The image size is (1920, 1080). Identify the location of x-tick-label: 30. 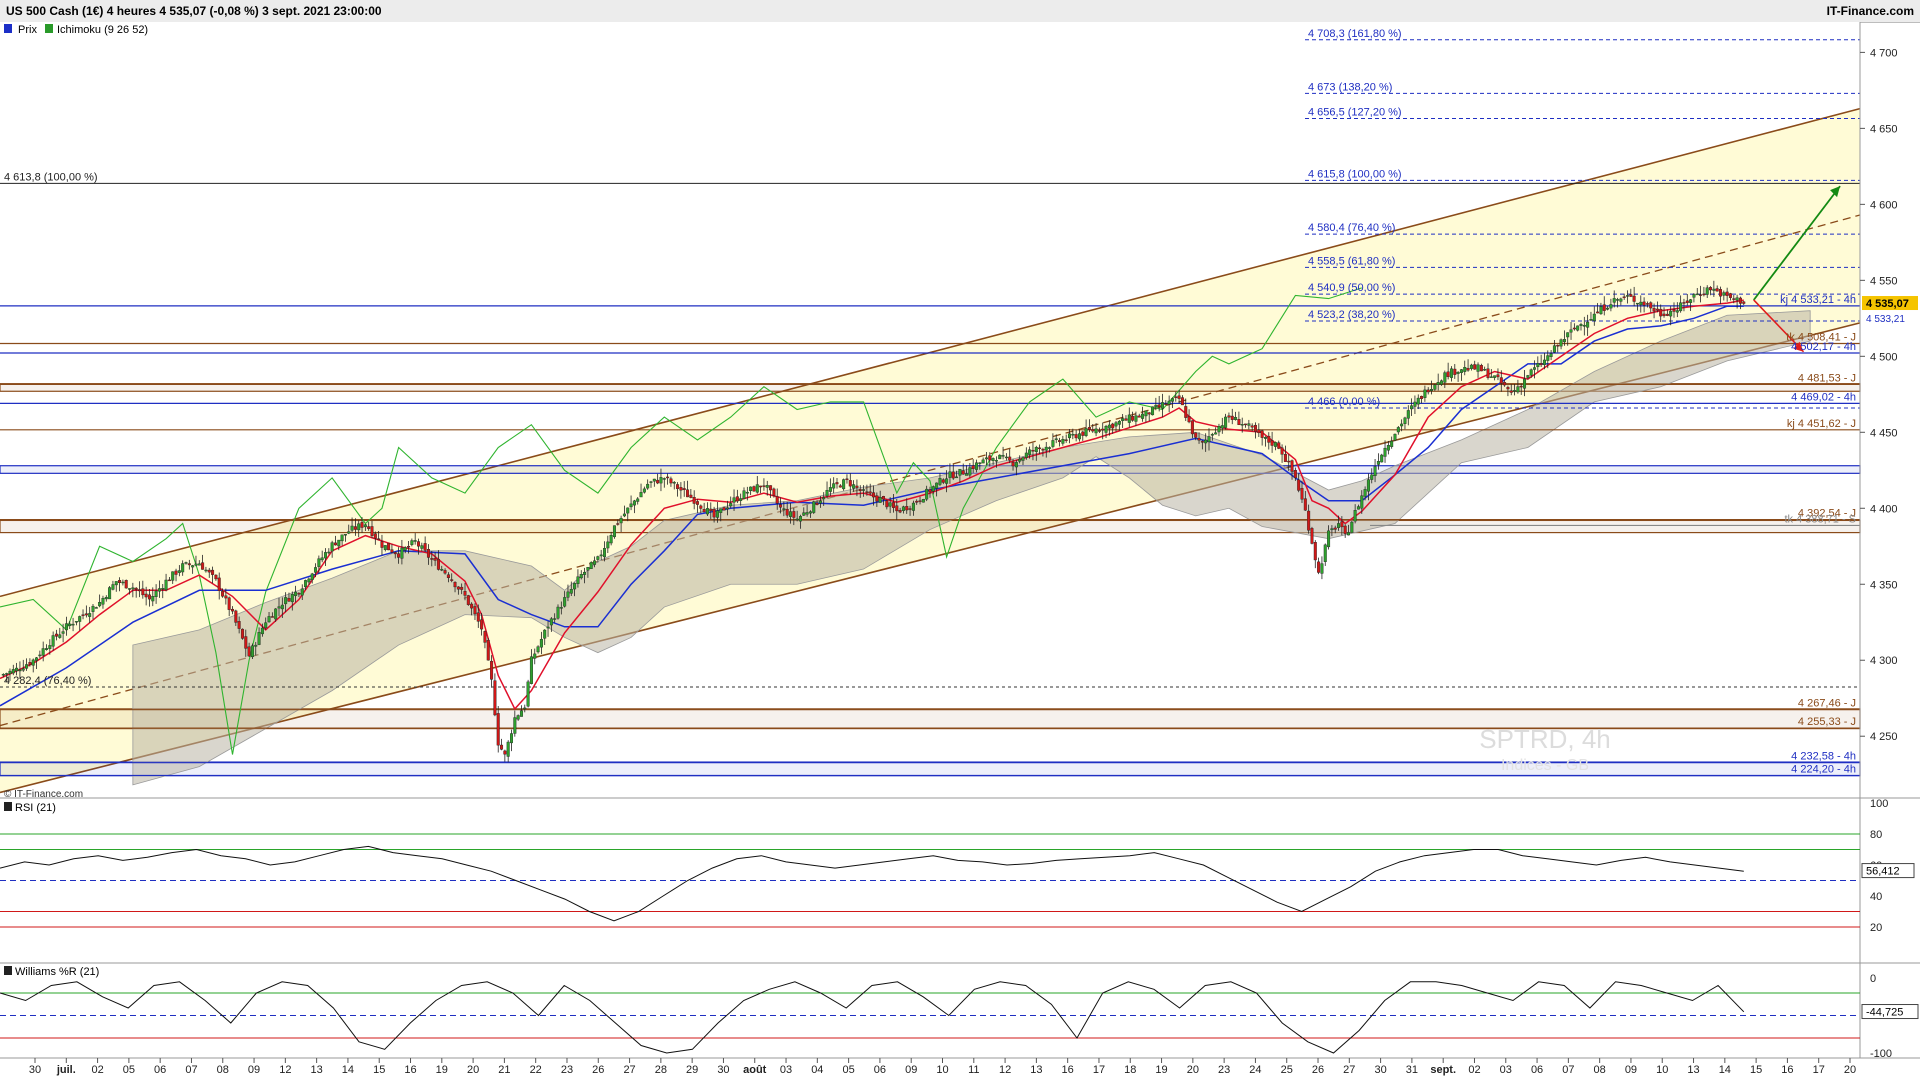
(723, 1070).